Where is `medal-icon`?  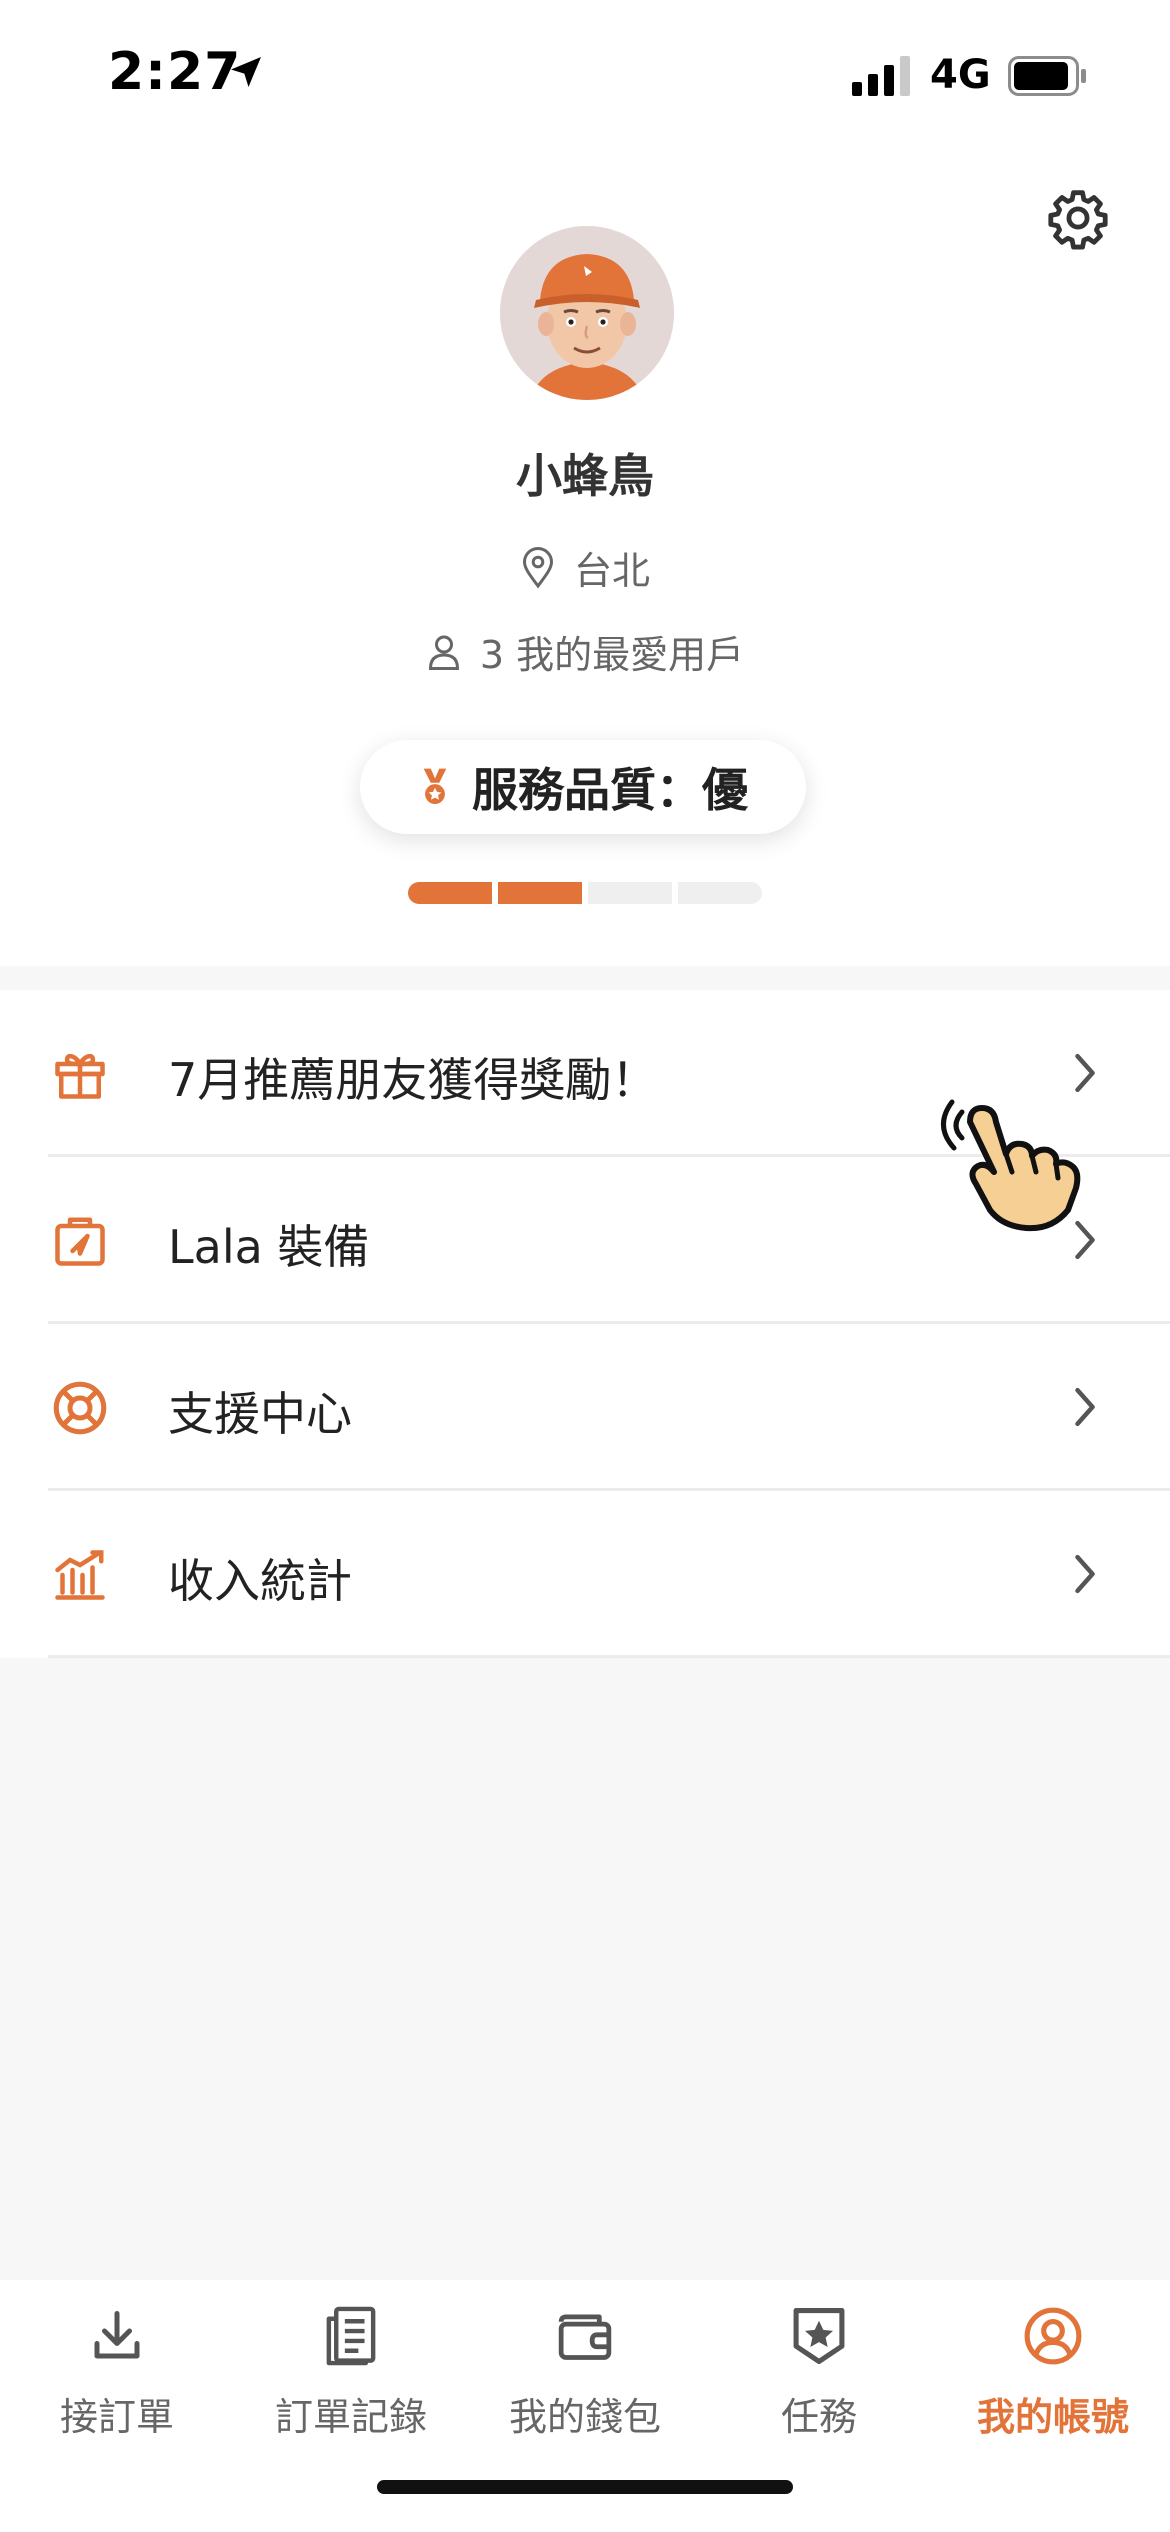
medal-icon is located at coordinates (435, 786).